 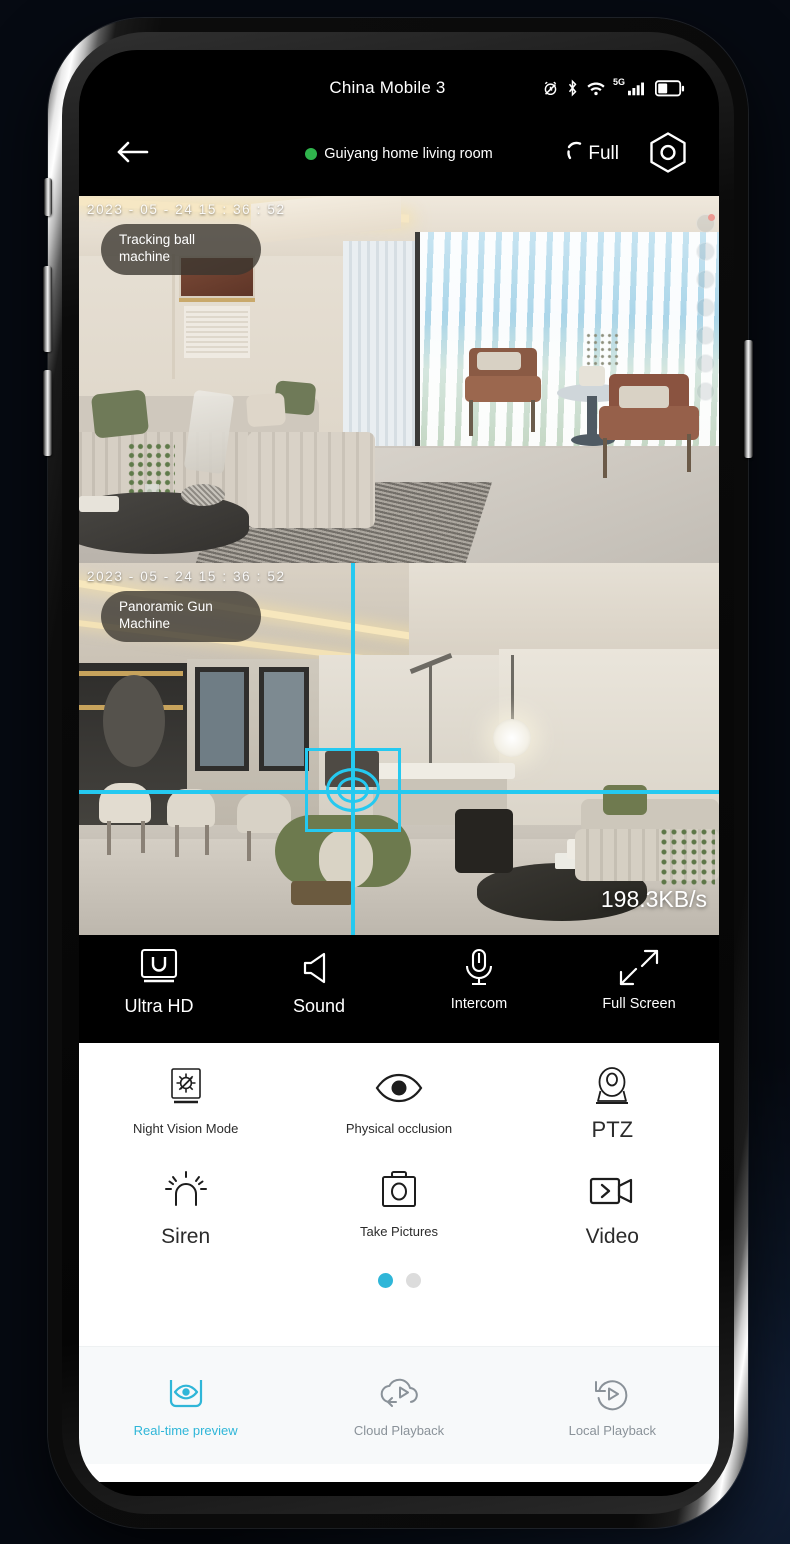 I want to click on ptz-button: PTZ, so click(x=612, y=1101).